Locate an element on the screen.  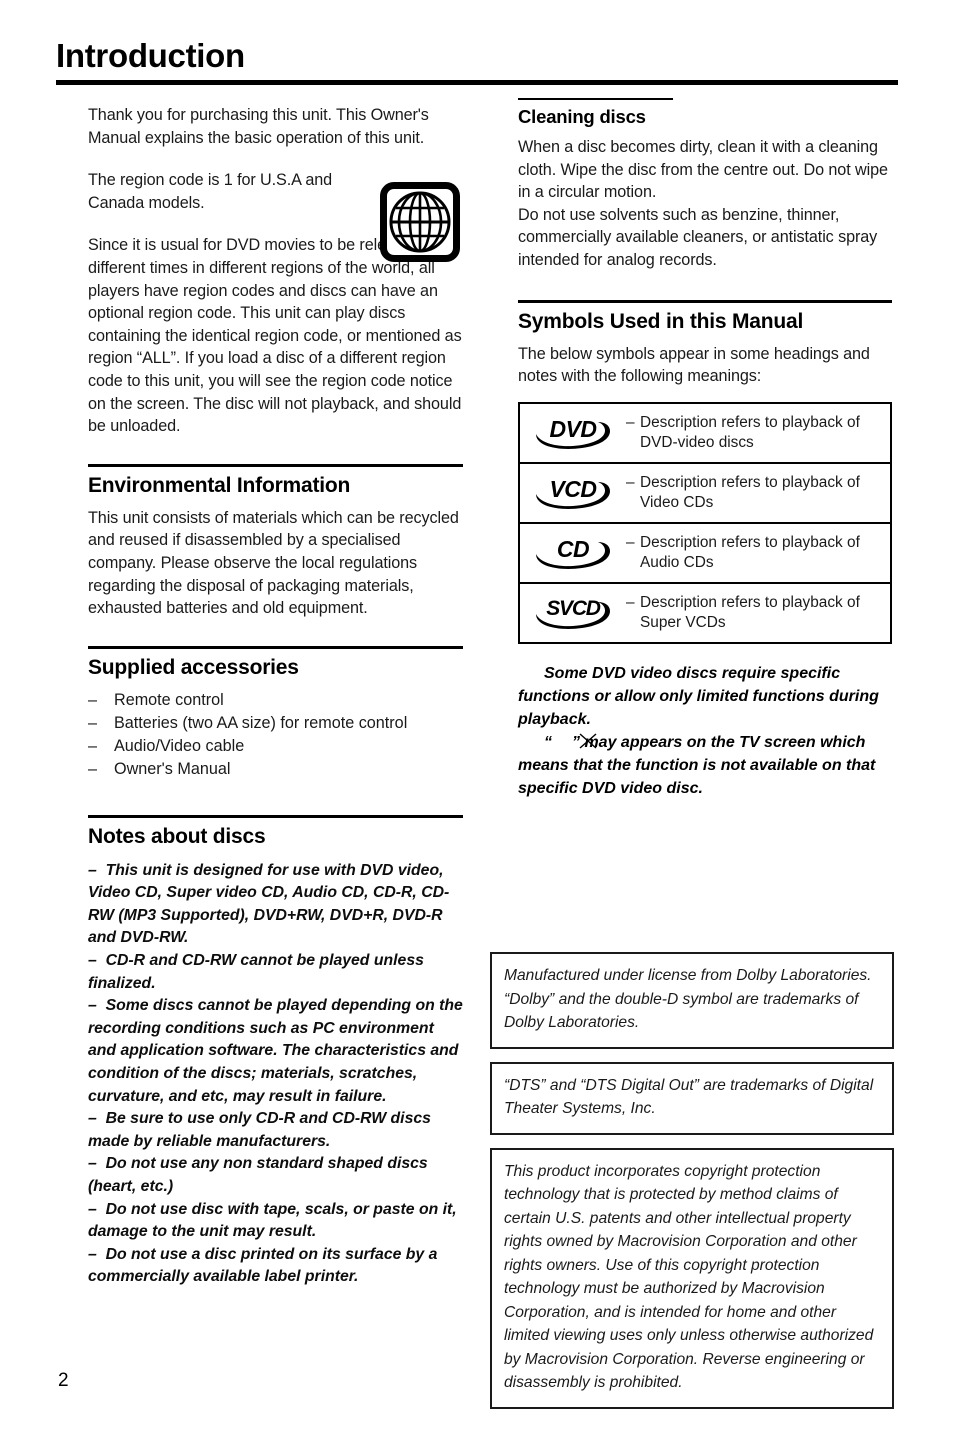
list-item: – Owner's Manual is located at coordinates (275, 769).